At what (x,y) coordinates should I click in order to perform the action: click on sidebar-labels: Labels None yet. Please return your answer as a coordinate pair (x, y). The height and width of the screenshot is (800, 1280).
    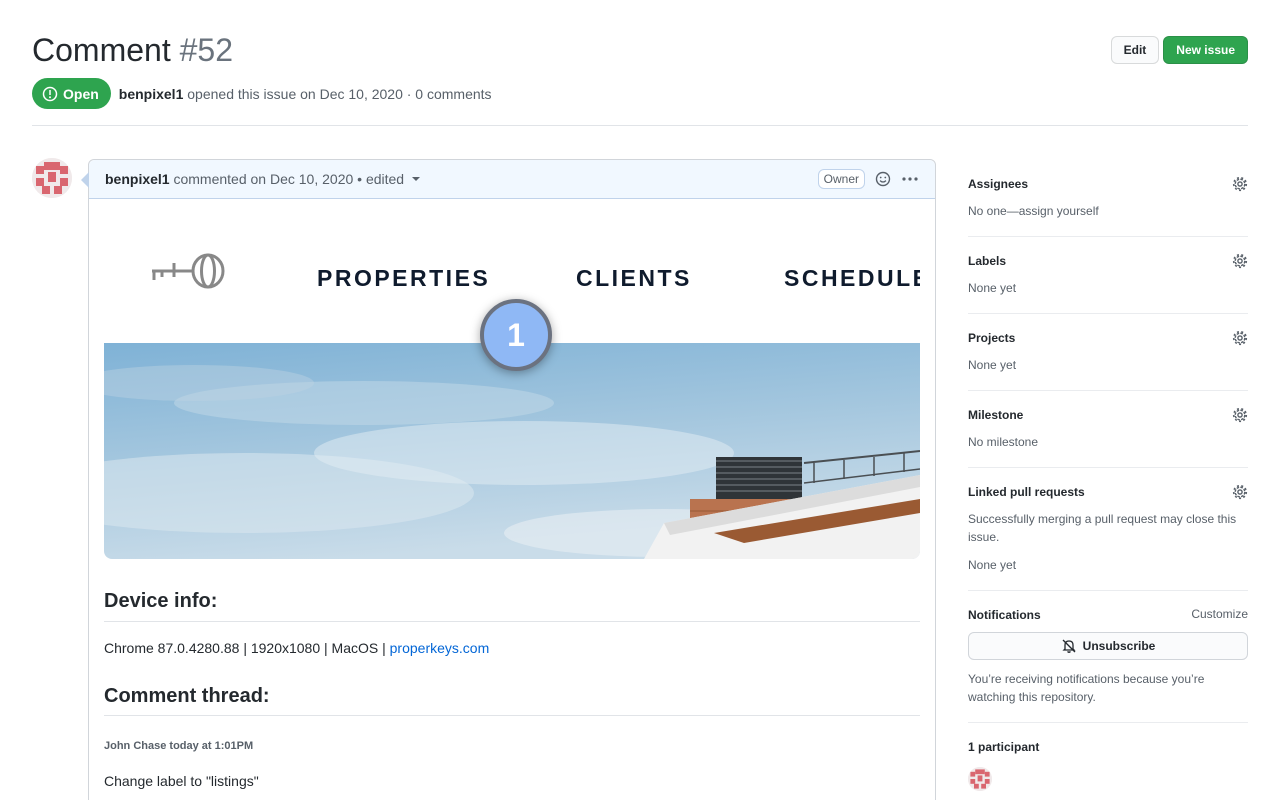
    Looking at the image, I should click on (1108, 275).